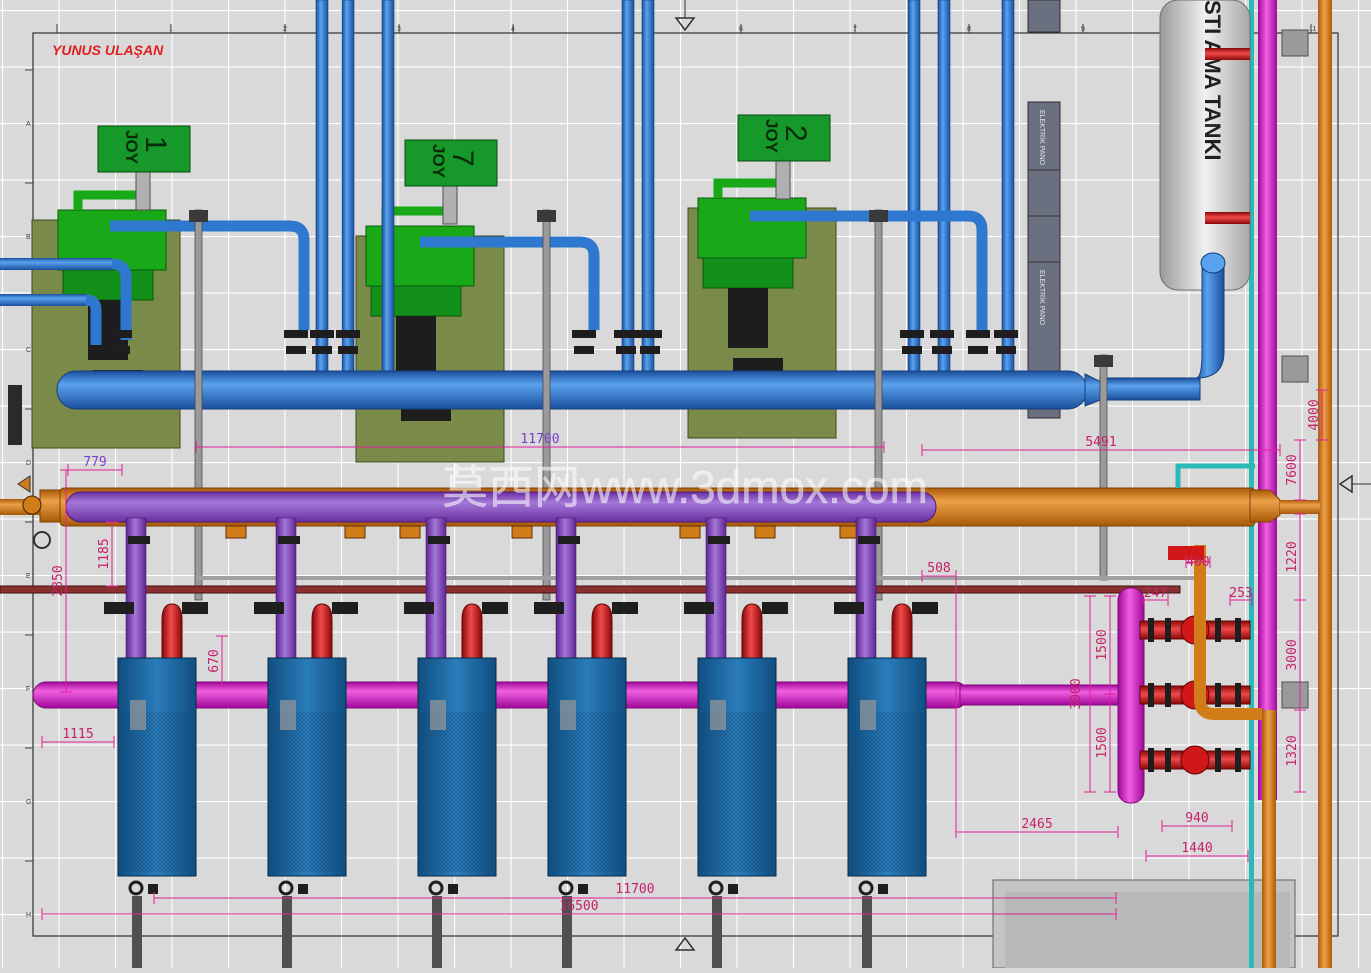 The image size is (1371, 973). I want to click on chilled-water-header, so click(572, 390).